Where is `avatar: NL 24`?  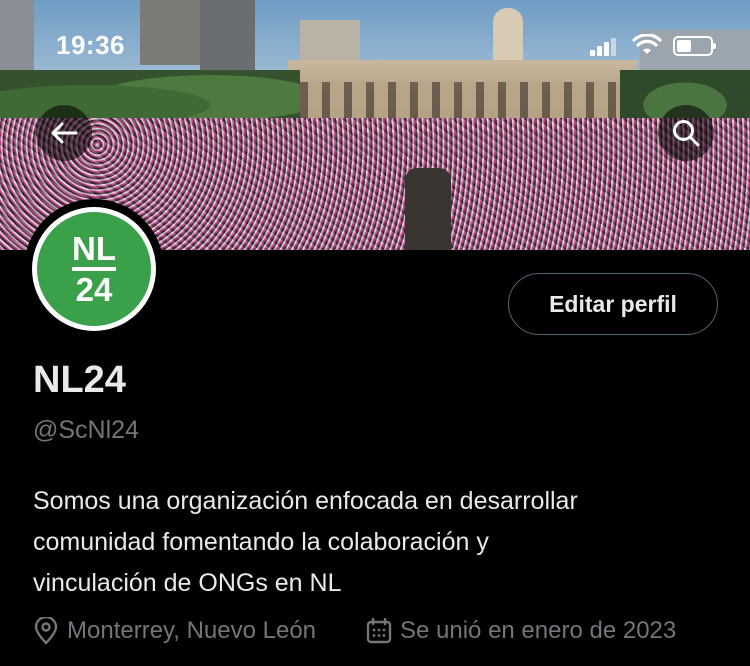 avatar: NL 24 is located at coordinates (94, 269).